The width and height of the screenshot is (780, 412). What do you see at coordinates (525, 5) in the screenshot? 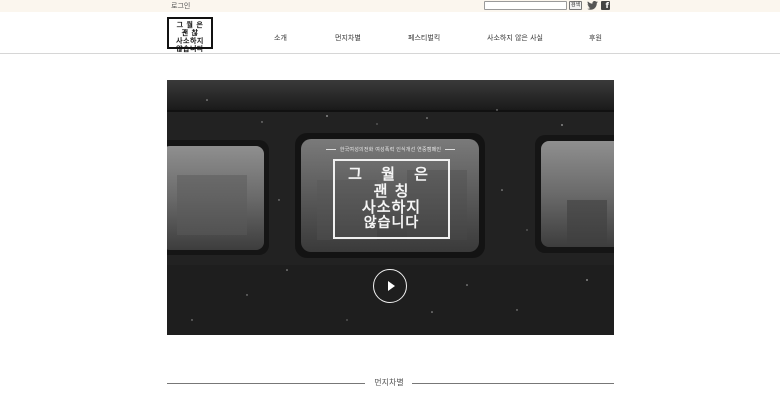
I see `search-input` at bounding box center [525, 5].